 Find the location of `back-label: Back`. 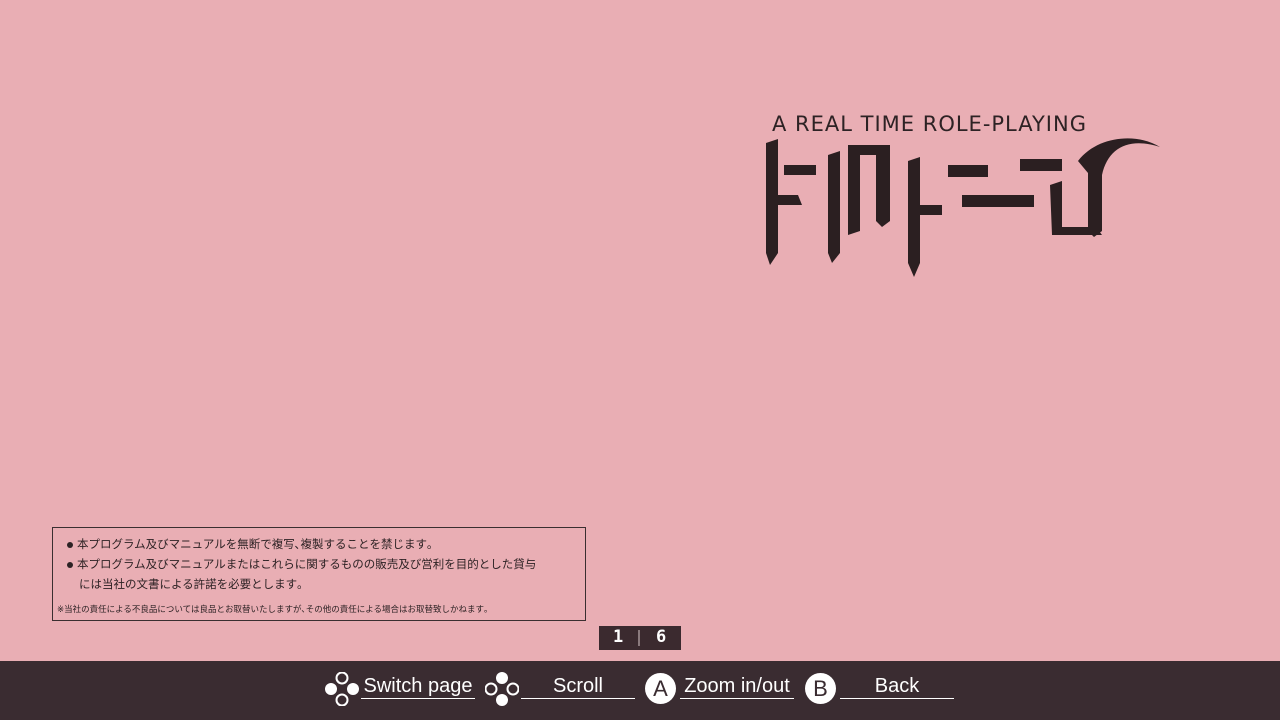

back-label: Back is located at coordinates (897, 686).